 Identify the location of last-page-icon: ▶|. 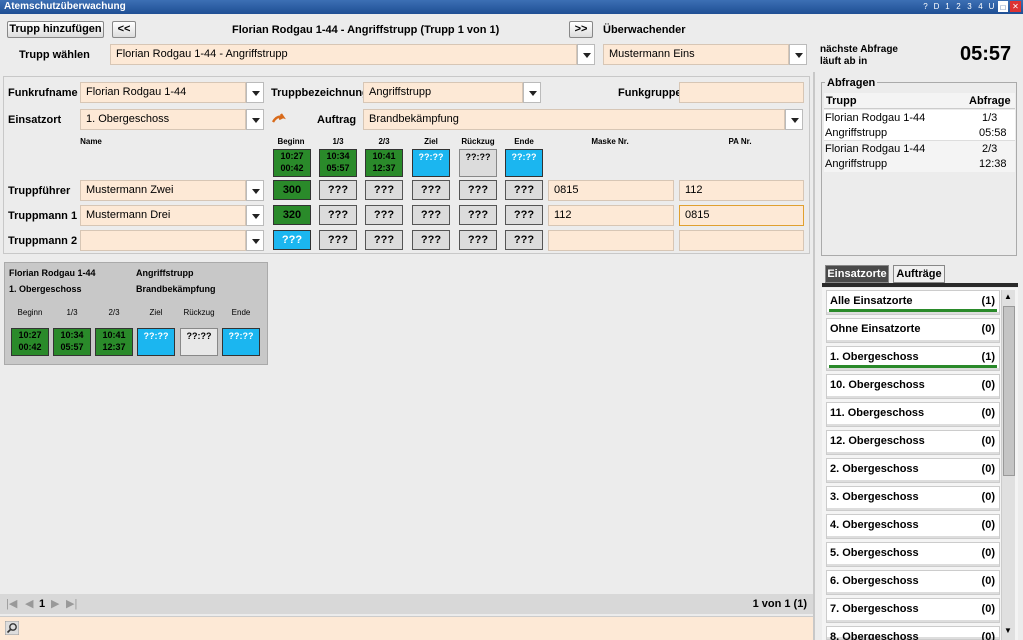
(71, 603).